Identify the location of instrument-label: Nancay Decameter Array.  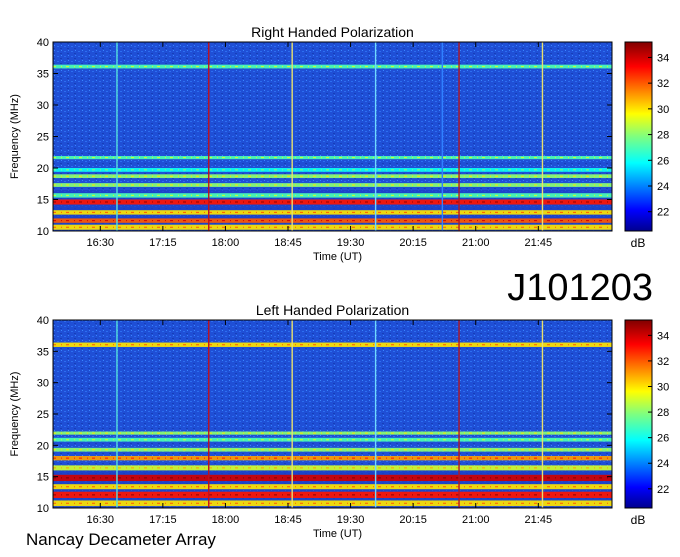
(121, 539).